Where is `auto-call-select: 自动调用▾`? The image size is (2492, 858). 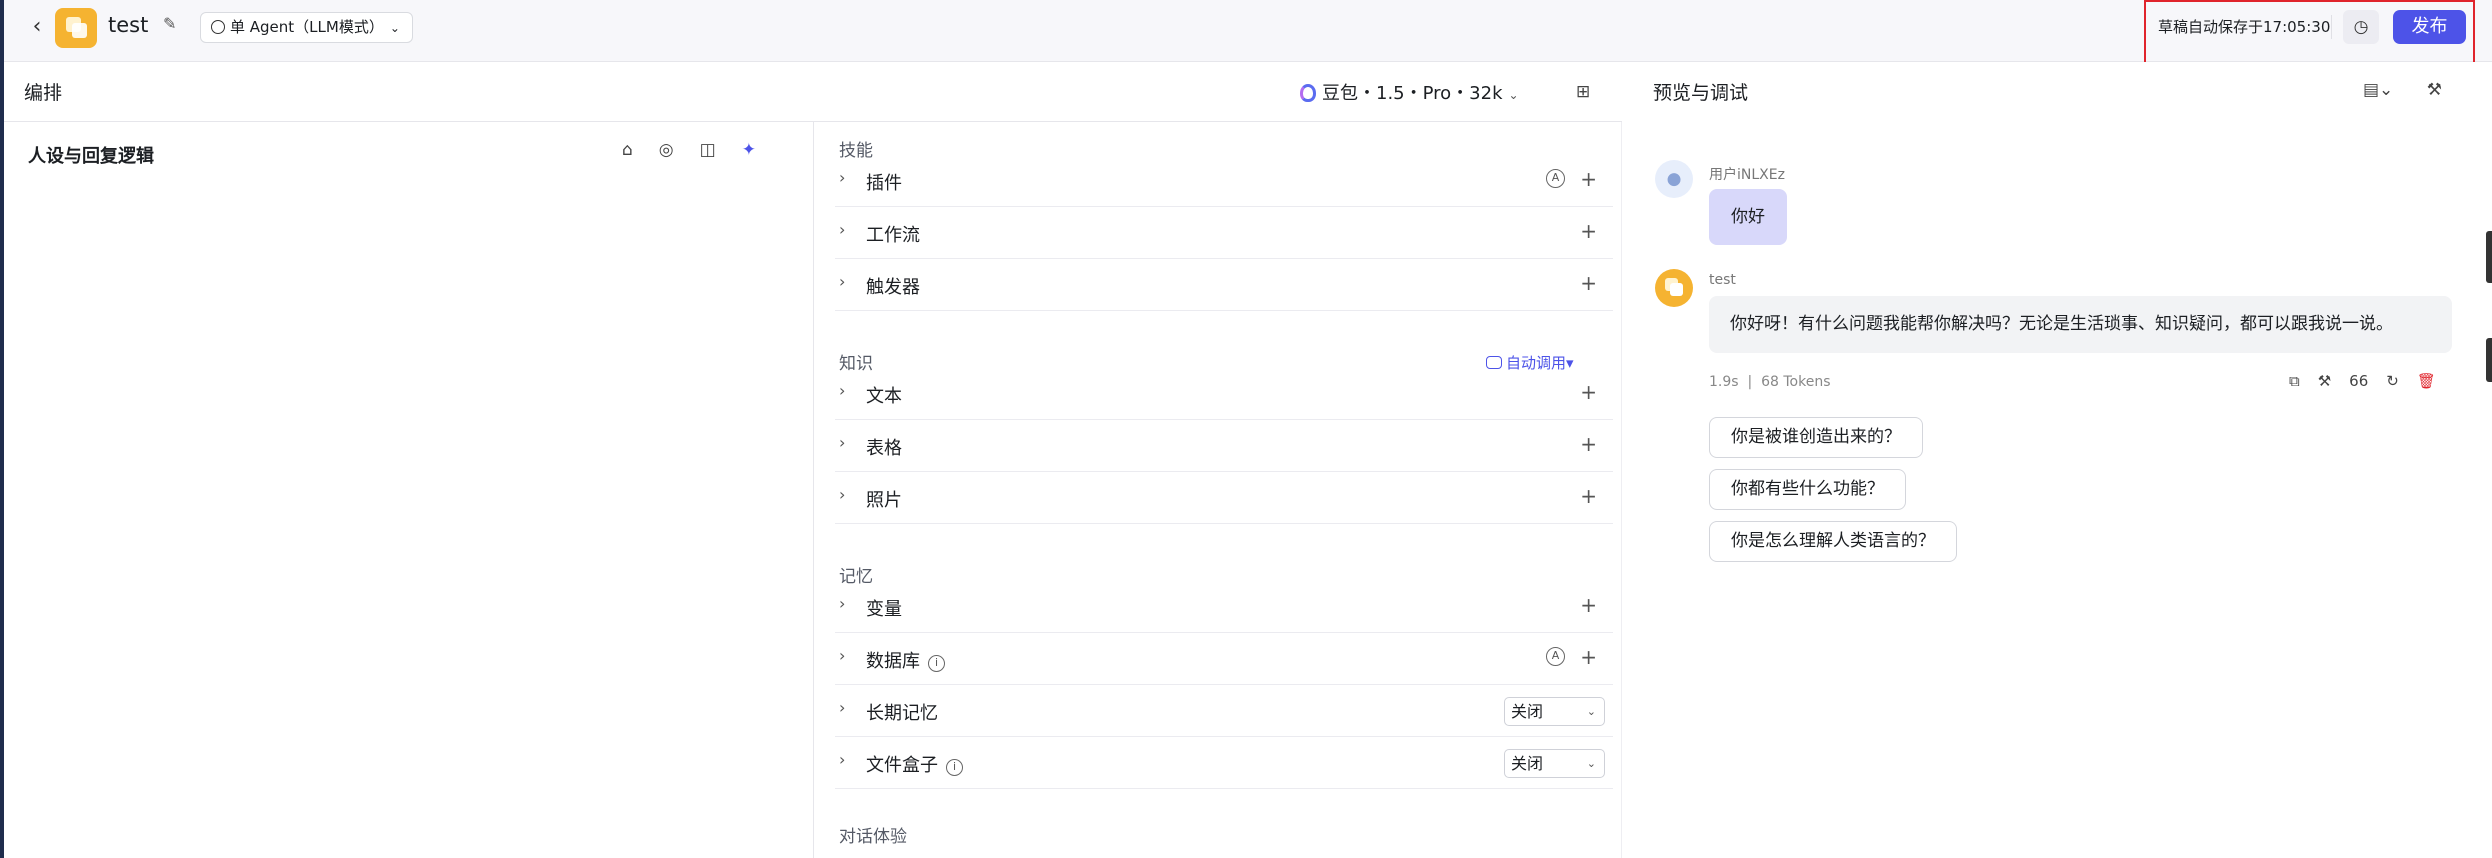 auto-call-select: 自动调用▾ is located at coordinates (1530, 362).